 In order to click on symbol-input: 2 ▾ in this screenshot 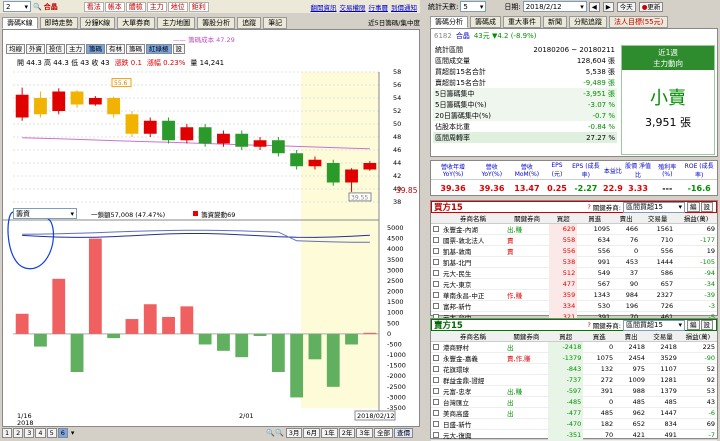, I will do `click(17, 6)`.